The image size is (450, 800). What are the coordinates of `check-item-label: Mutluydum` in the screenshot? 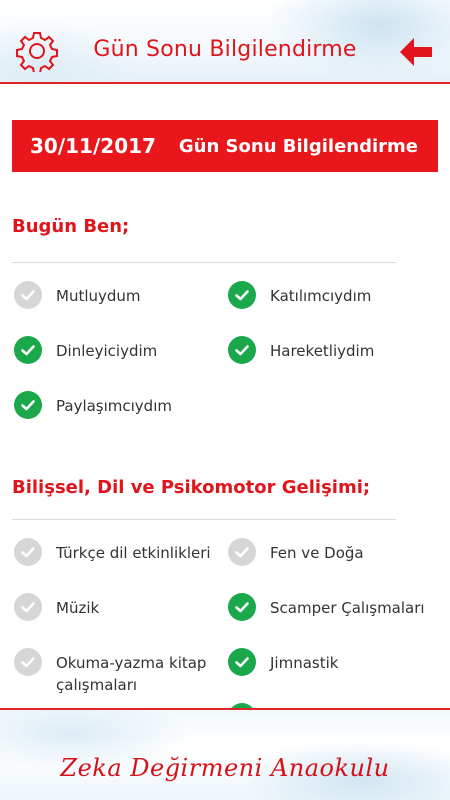 It's located at (98, 296).